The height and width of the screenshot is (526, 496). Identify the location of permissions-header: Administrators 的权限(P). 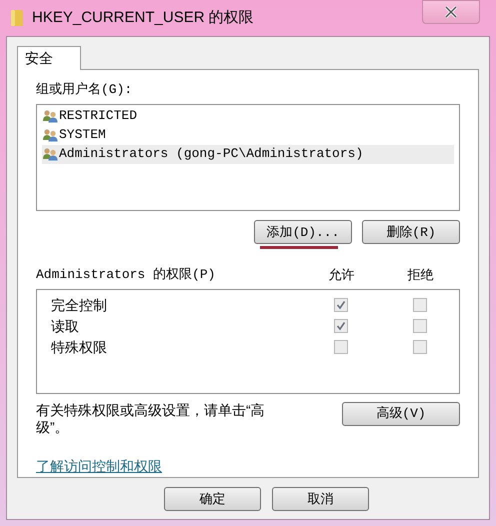
(126, 275).